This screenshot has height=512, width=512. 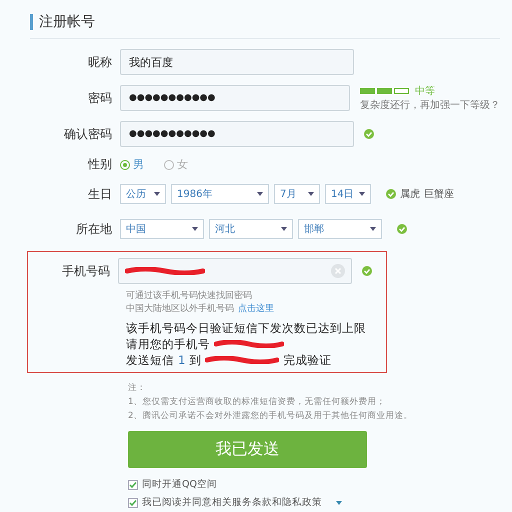 I want to click on field-label: 密码, so click(x=100, y=98).